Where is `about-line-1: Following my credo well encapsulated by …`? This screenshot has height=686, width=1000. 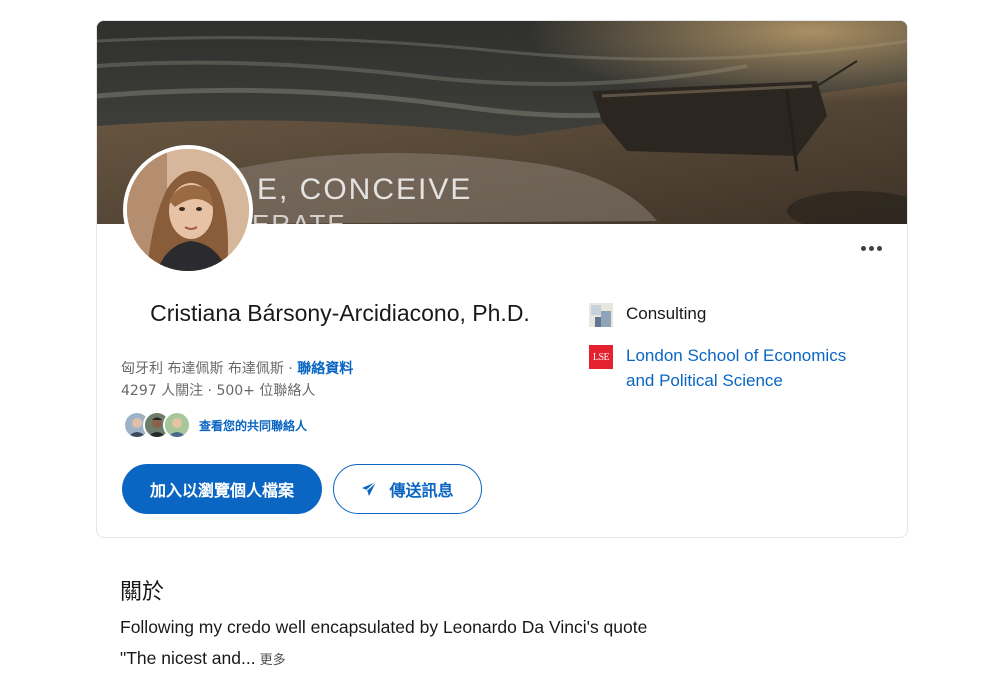 about-line-1: Following my credo well encapsulated by … is located at coordinates (384, 627).